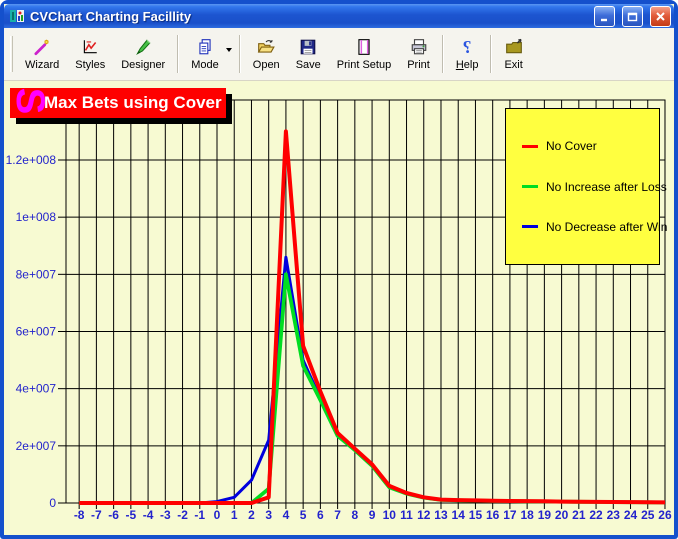 This screenshot has height=539, width=678. I want to click on y-tick-label: 8e+007, so click(36, 274).